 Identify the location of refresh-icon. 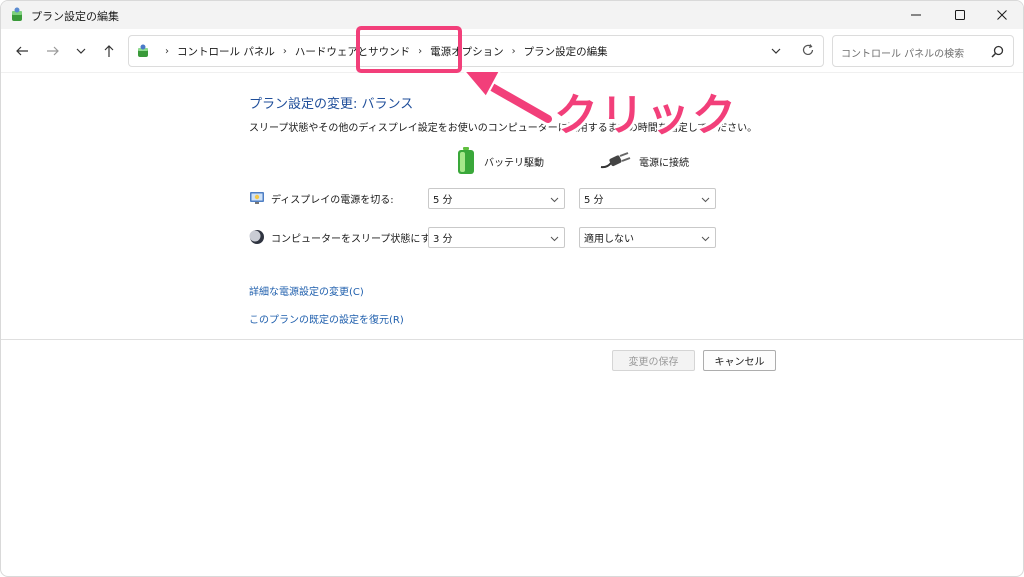
(808, 50).